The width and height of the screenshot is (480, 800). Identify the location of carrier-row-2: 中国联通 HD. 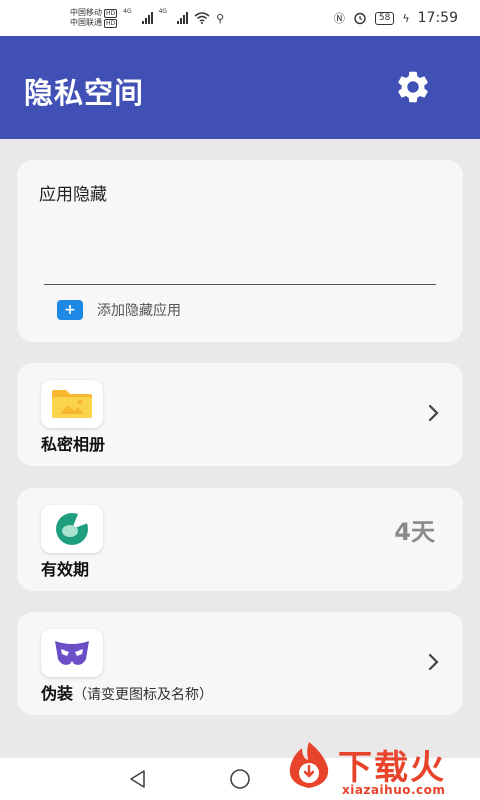
(94, 23).